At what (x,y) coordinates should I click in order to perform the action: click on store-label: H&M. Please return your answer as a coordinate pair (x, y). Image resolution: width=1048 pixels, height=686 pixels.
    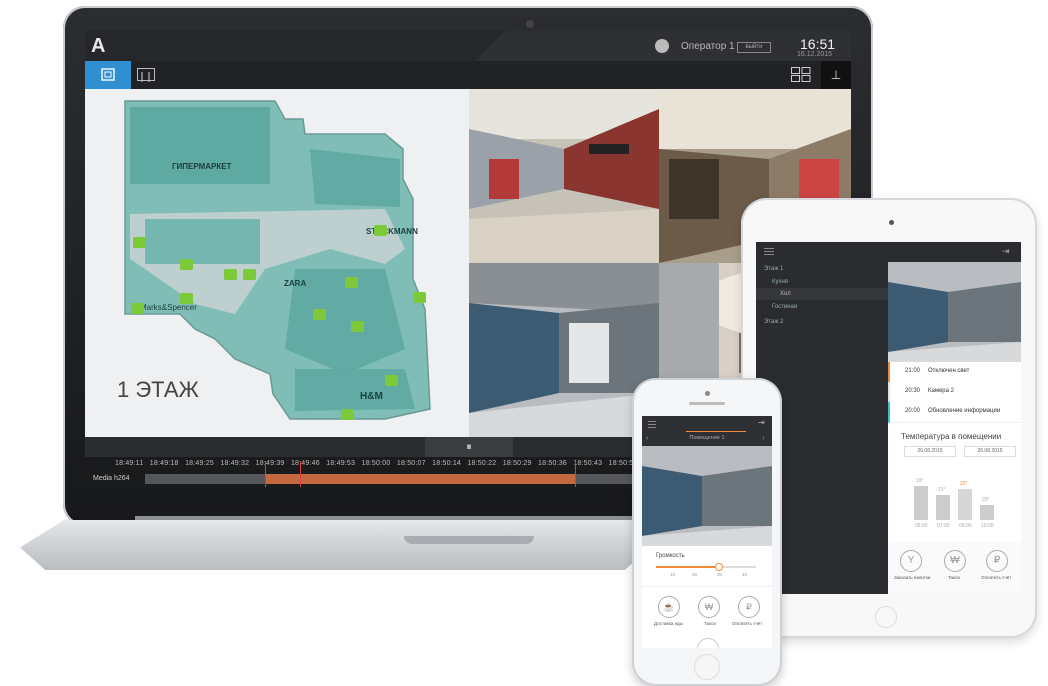
    Looking at the image, I should click on (371, 396).